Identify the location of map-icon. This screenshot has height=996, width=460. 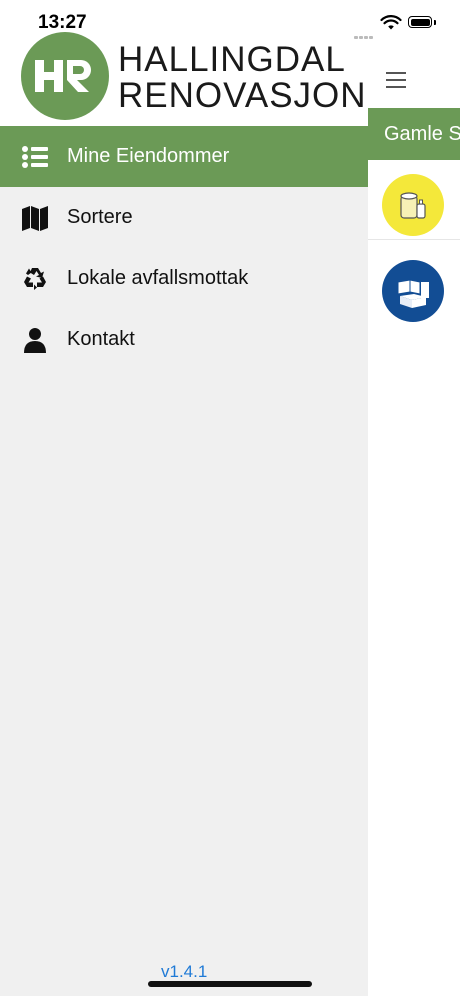
(35, 218).